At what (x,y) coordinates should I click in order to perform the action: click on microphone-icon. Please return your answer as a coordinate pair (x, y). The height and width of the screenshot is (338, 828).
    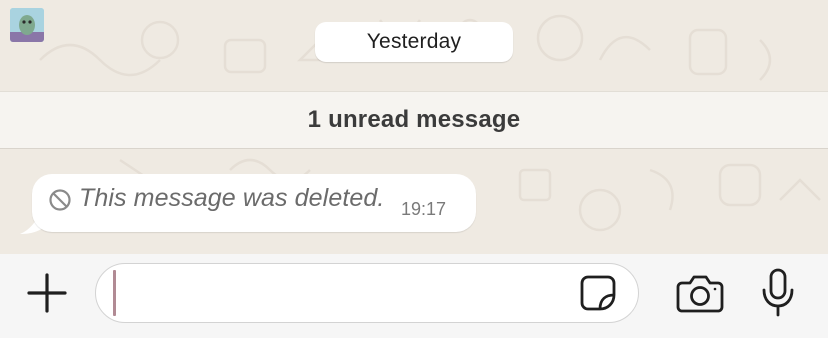
    Looking at the image, I should click on (778, 293).